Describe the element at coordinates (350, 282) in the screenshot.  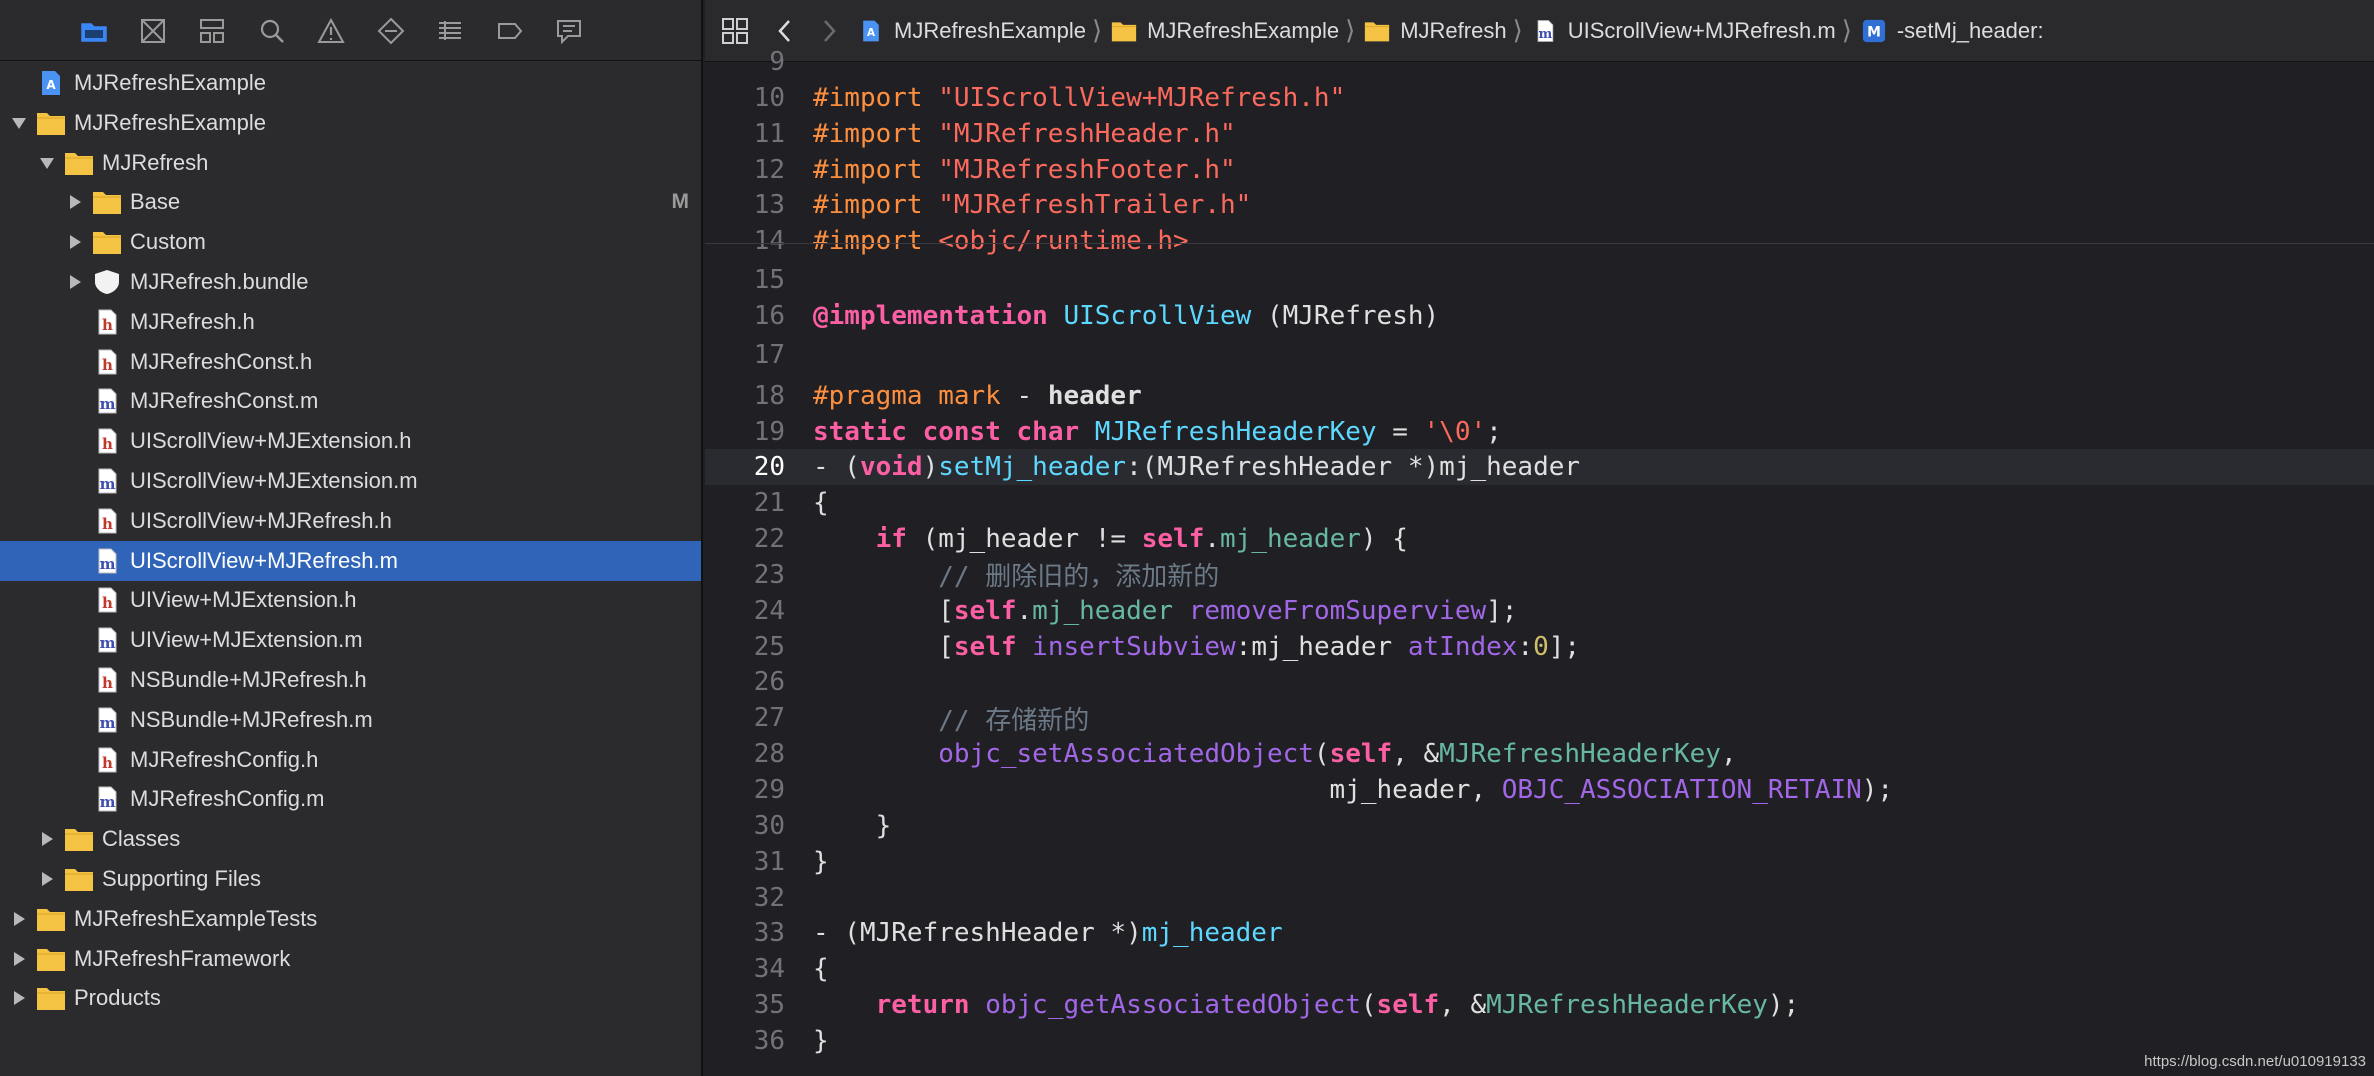
I see `tree-item-mjrefresh-bundle: MJRefresh.bundle` at that location.